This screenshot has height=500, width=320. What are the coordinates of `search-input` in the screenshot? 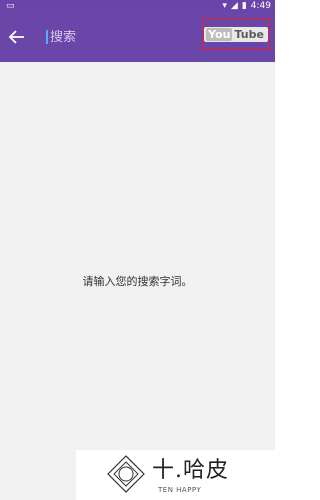 It's located at (110, 37).